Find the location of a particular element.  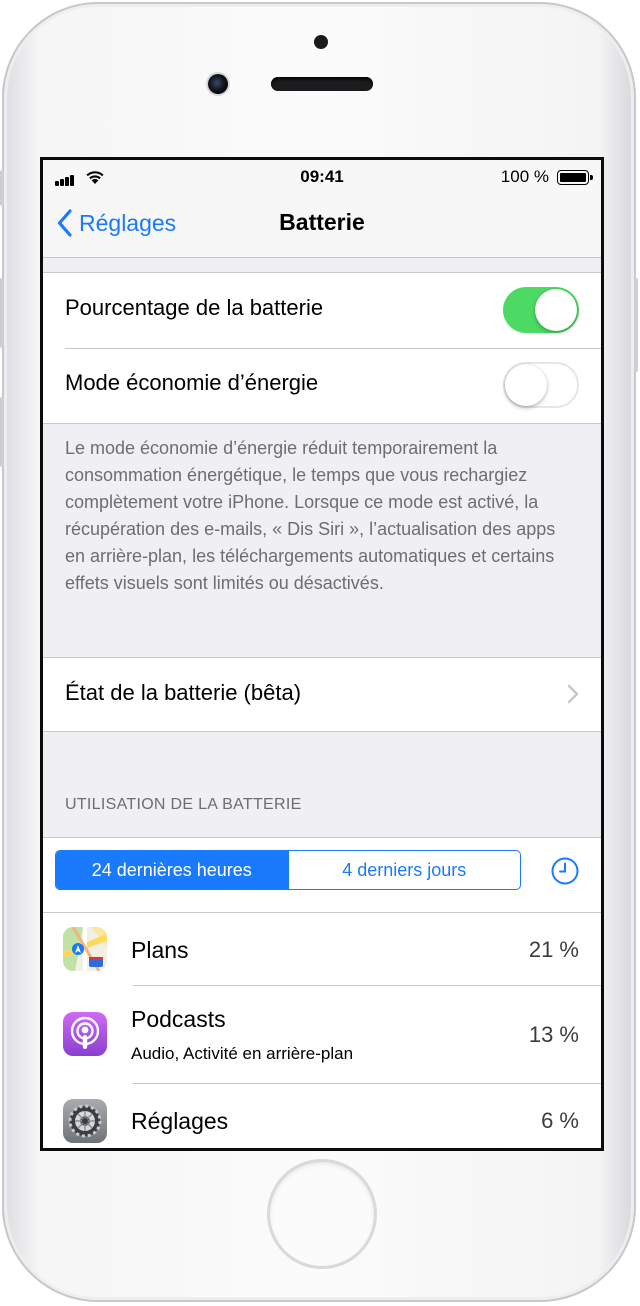

usage-period-segmented-control: 24 dernières heures 4 derniers jours is located at coordinates (288, 870).